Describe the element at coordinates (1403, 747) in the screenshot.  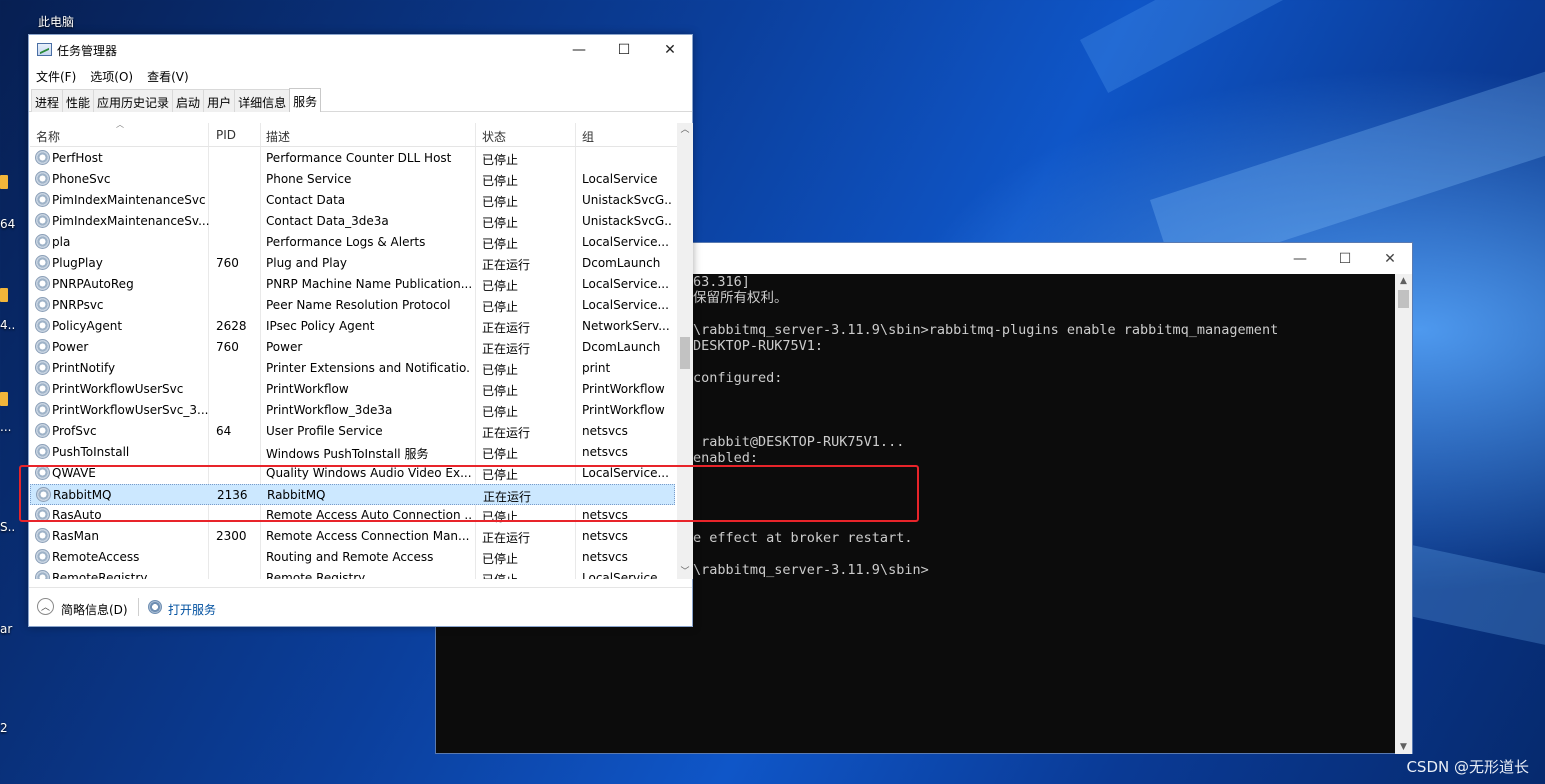
I see `scroll-down-arrow-icon: ▼` at that location.